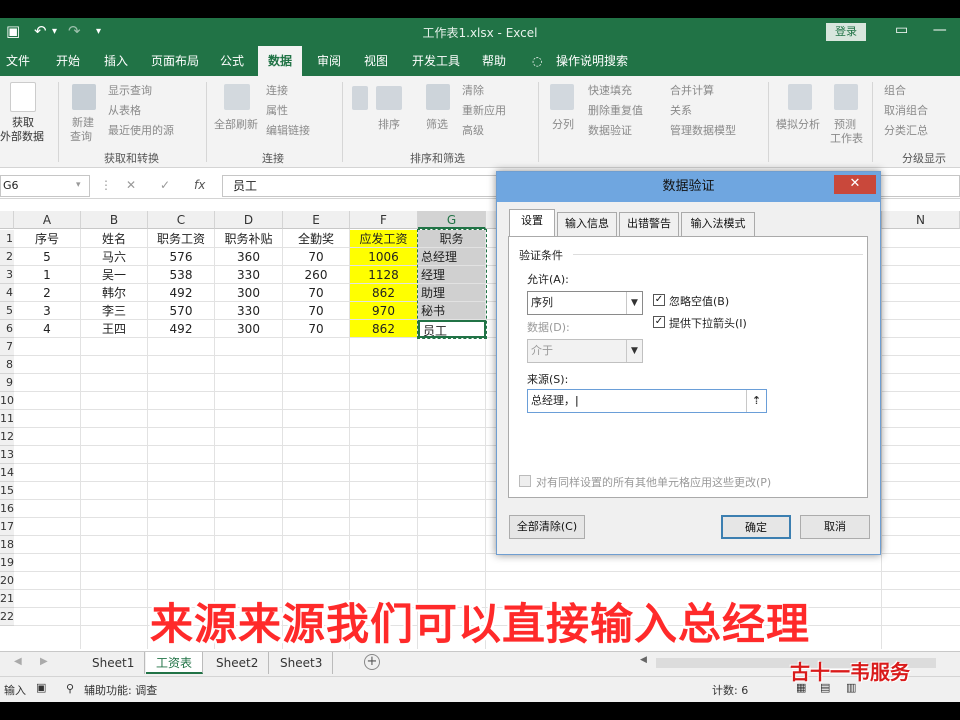 This screenshot has height=720, width=960. What do you see at coordinates (901, 30) in the screenshot?
I see `ribbon-options-icon: ▭` at bounding box center [901, 30].